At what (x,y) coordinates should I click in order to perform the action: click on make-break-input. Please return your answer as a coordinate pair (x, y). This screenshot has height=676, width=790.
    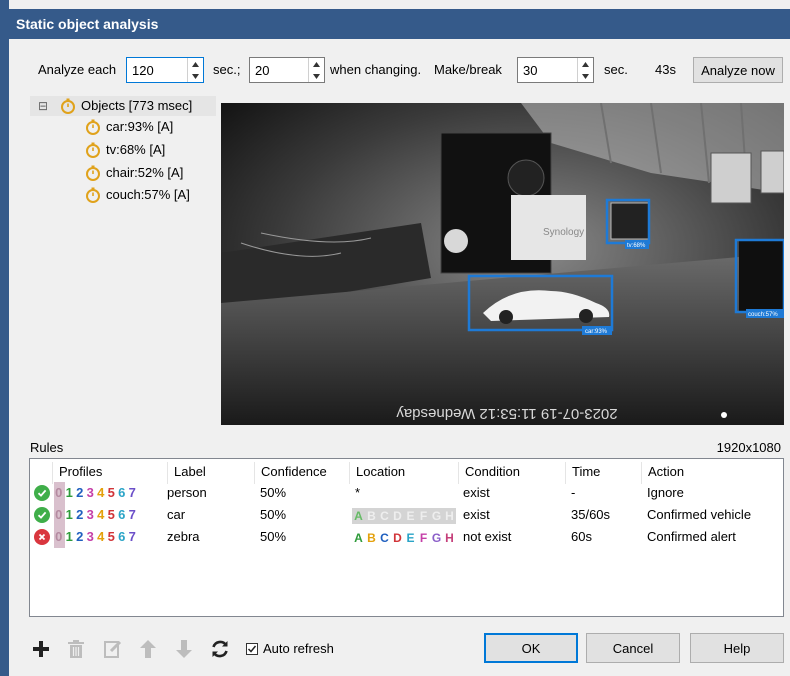
    Looking at the image, I should click on (546, 70).